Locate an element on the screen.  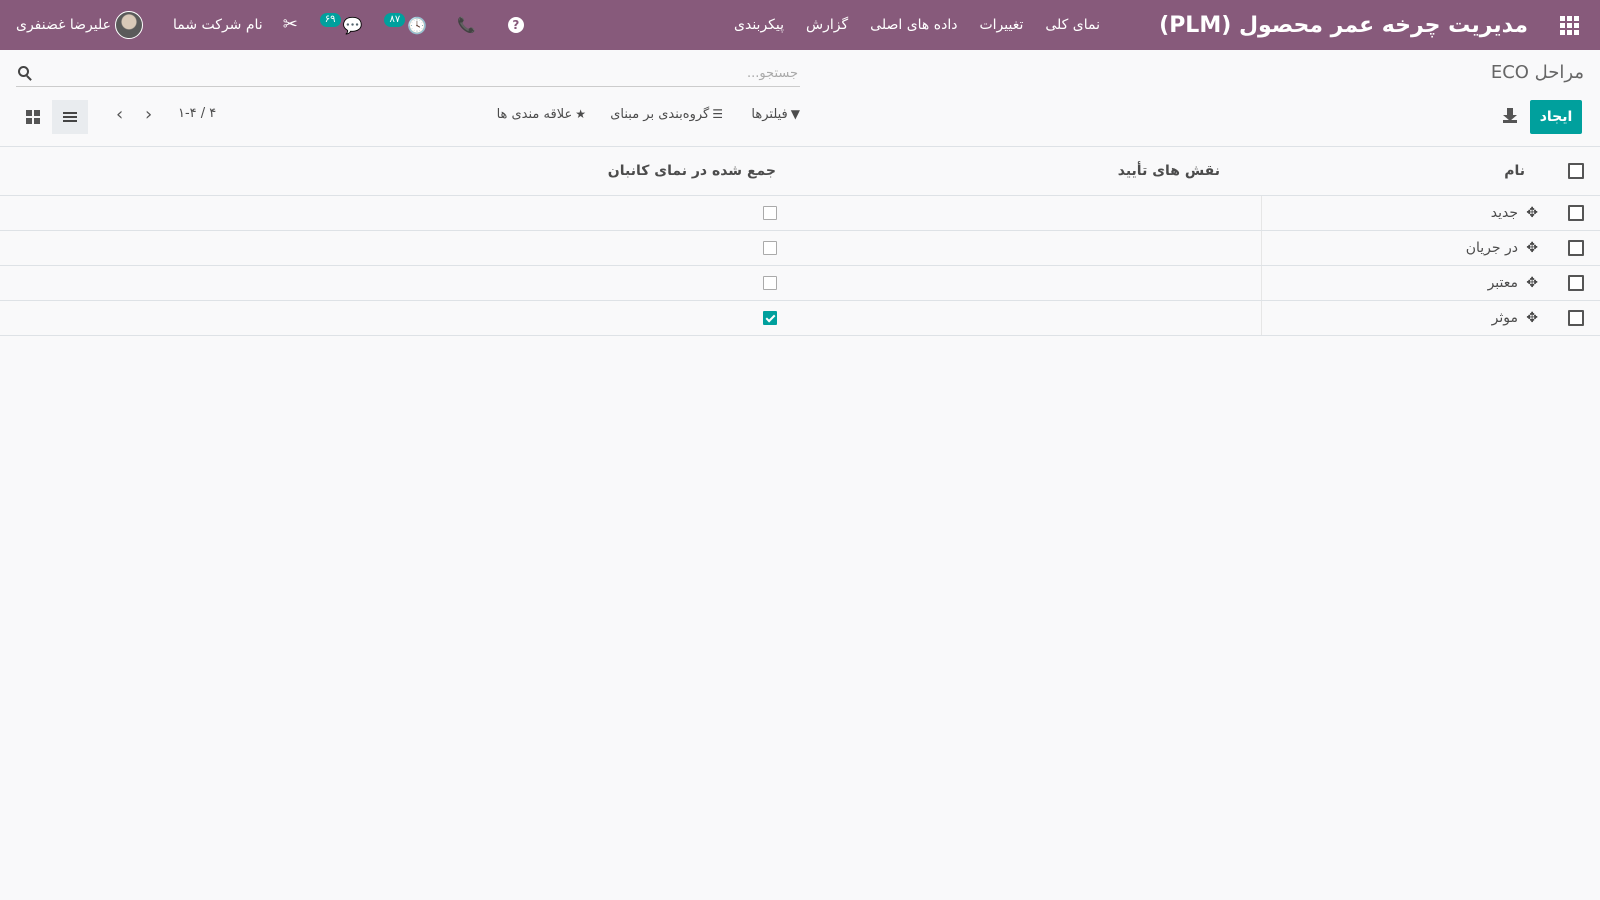
stage-name: موثر is located at coordinates (1504, 318).